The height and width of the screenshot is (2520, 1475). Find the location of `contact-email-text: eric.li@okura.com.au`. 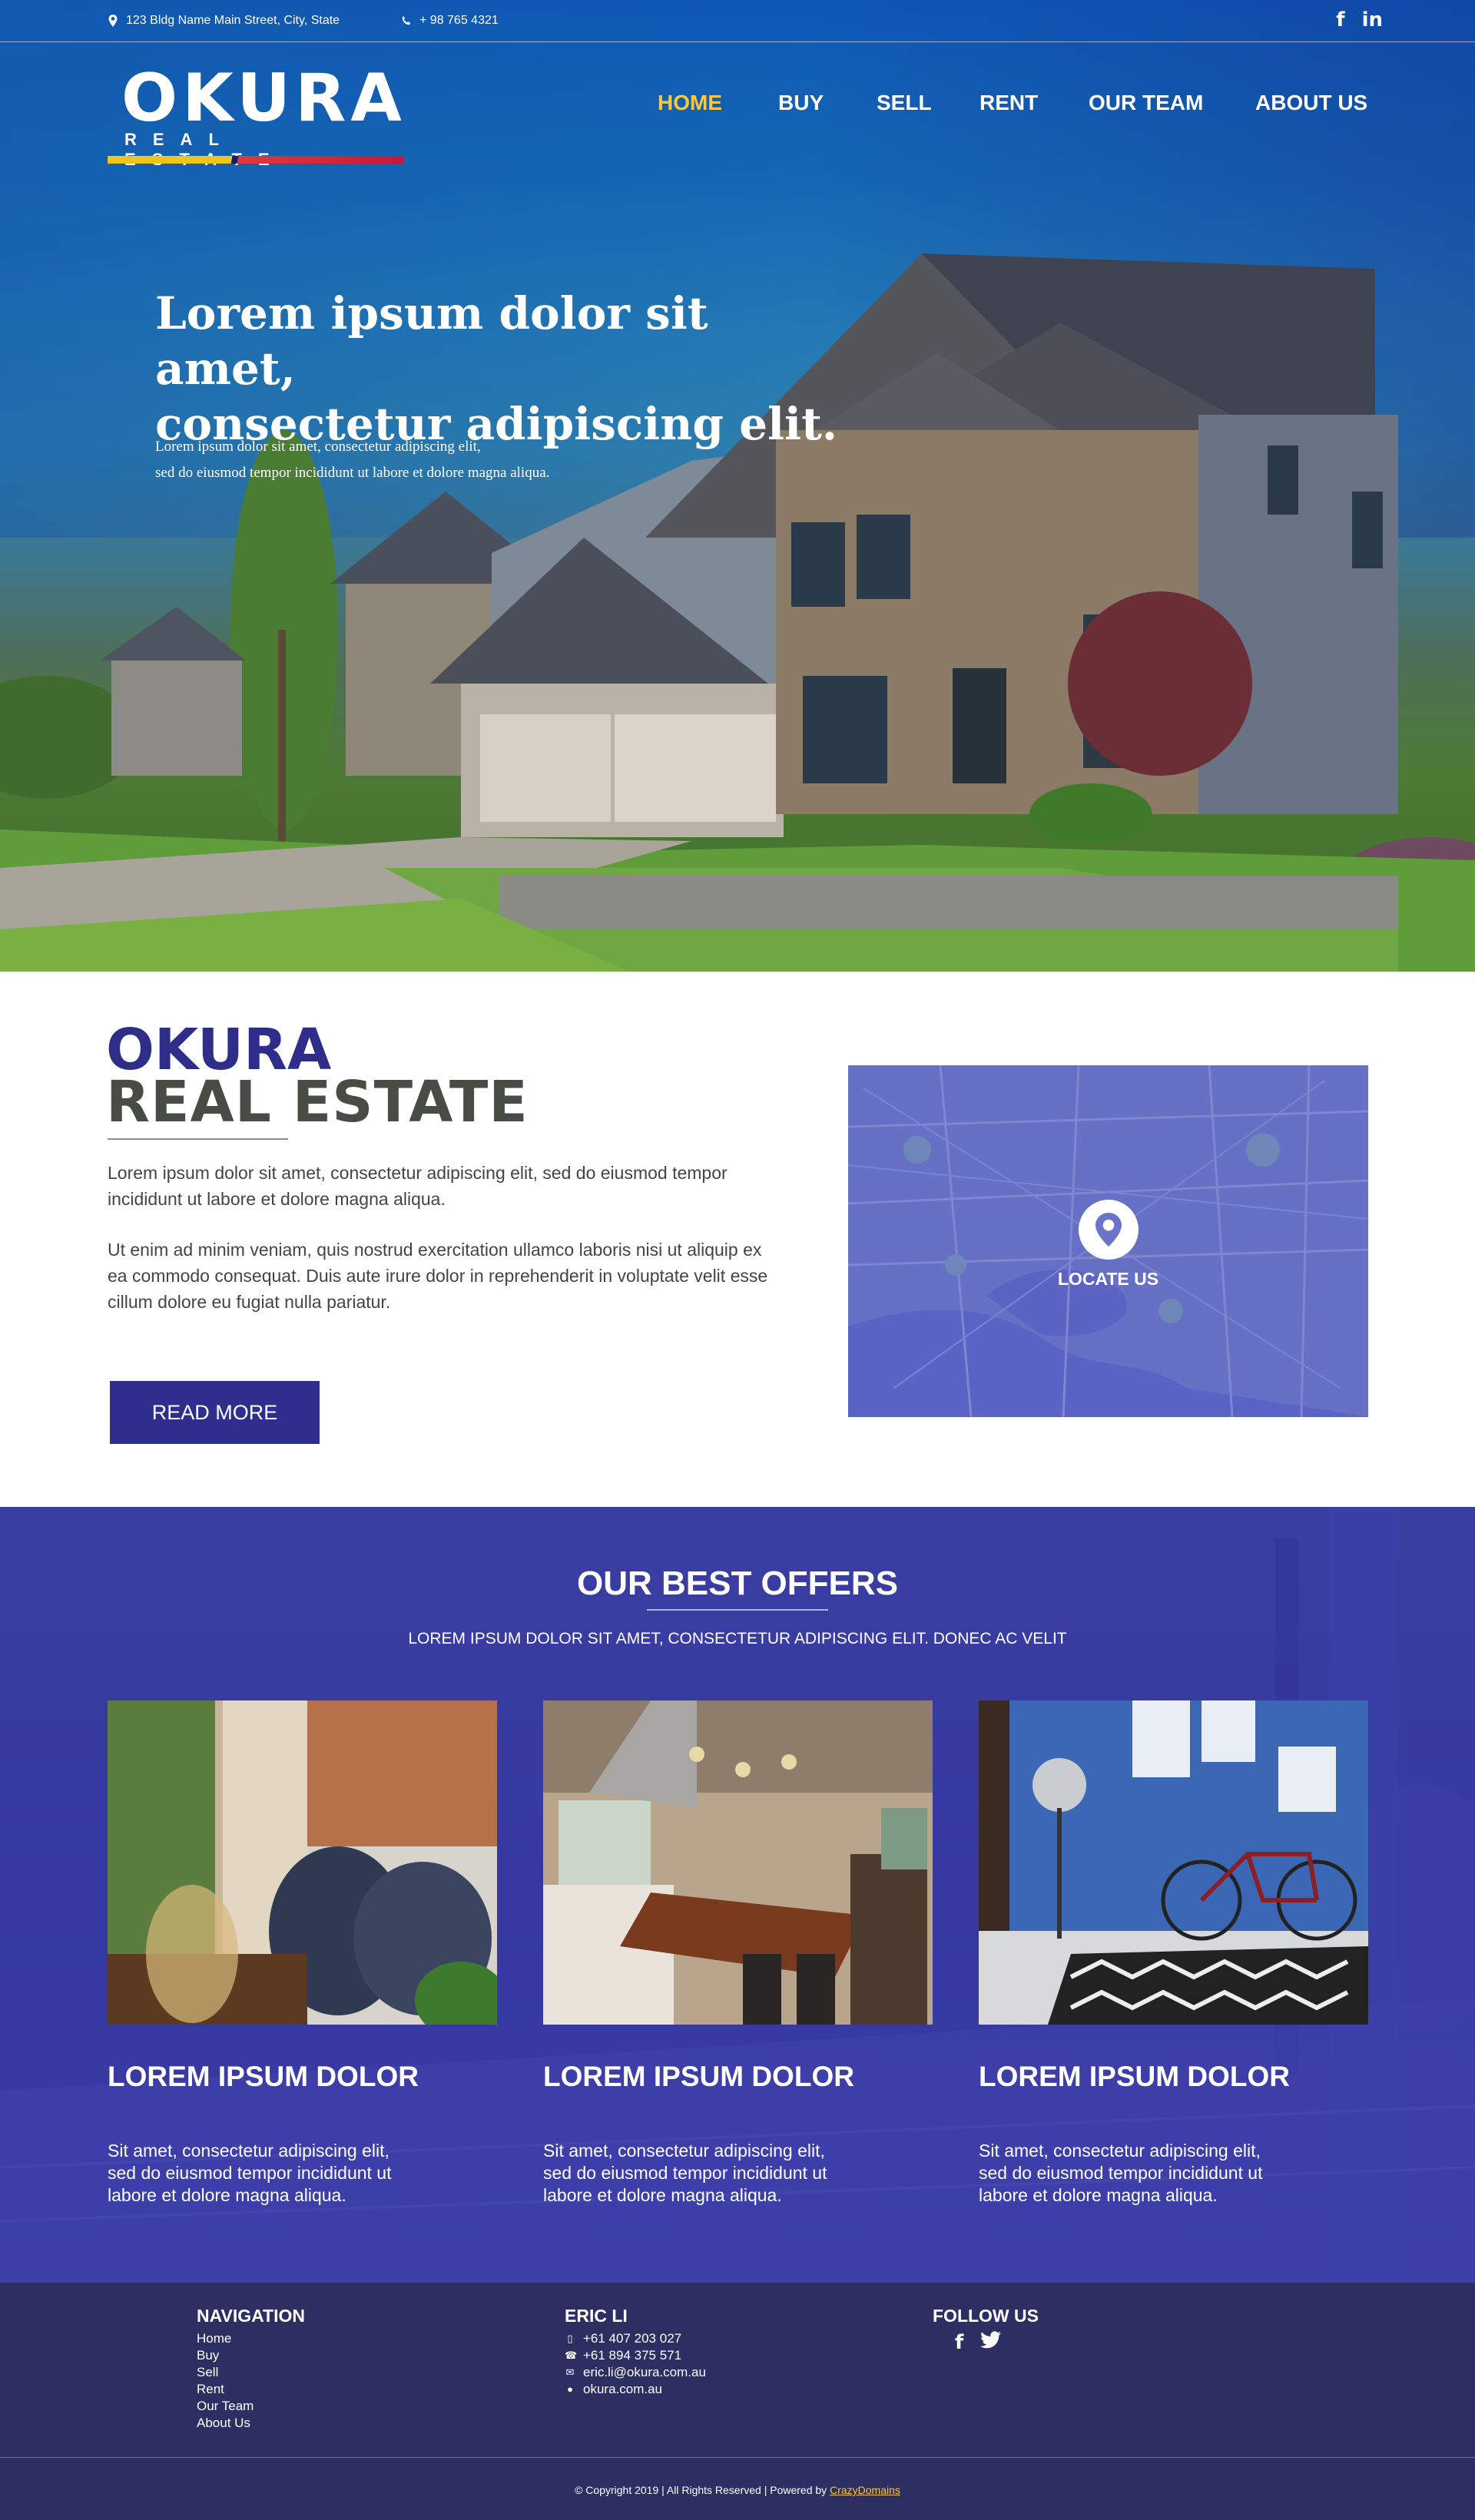

contact-email-text: eric.li@okura.com.au is located at coordinates (644, 2372).